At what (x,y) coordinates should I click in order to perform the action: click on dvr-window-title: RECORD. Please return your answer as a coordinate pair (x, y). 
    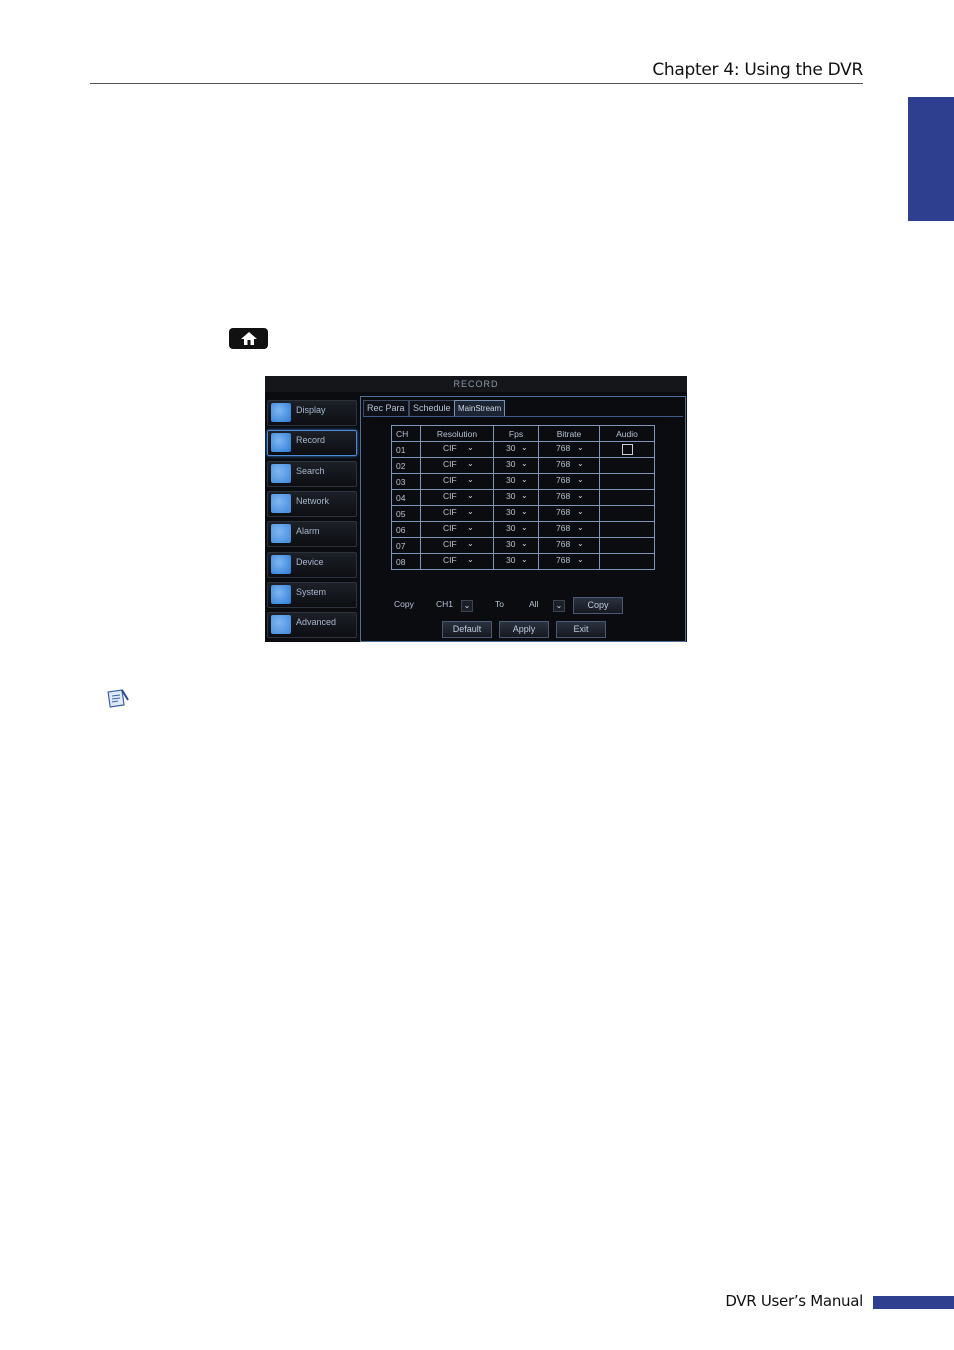
    Looking at the image, I should click on (476, 384).